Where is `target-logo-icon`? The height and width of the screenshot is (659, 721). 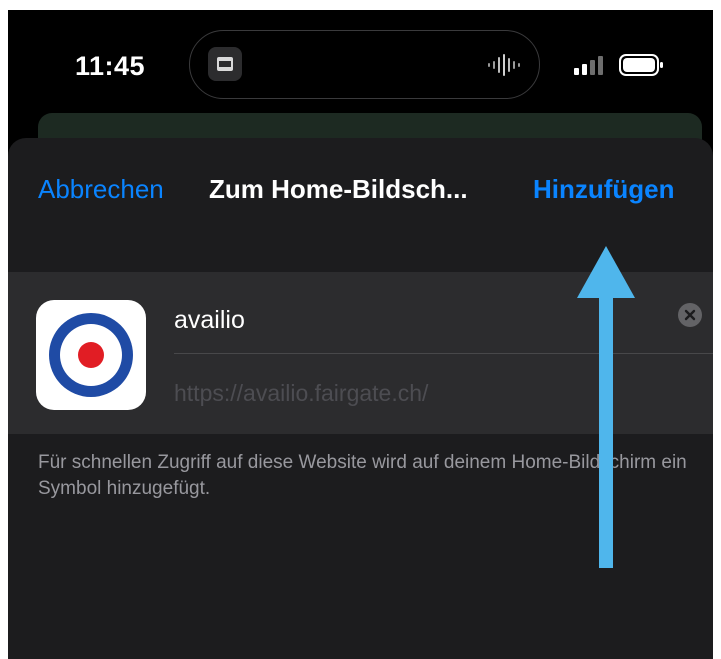 target-logo-icon is located at coordinates (91, 355).